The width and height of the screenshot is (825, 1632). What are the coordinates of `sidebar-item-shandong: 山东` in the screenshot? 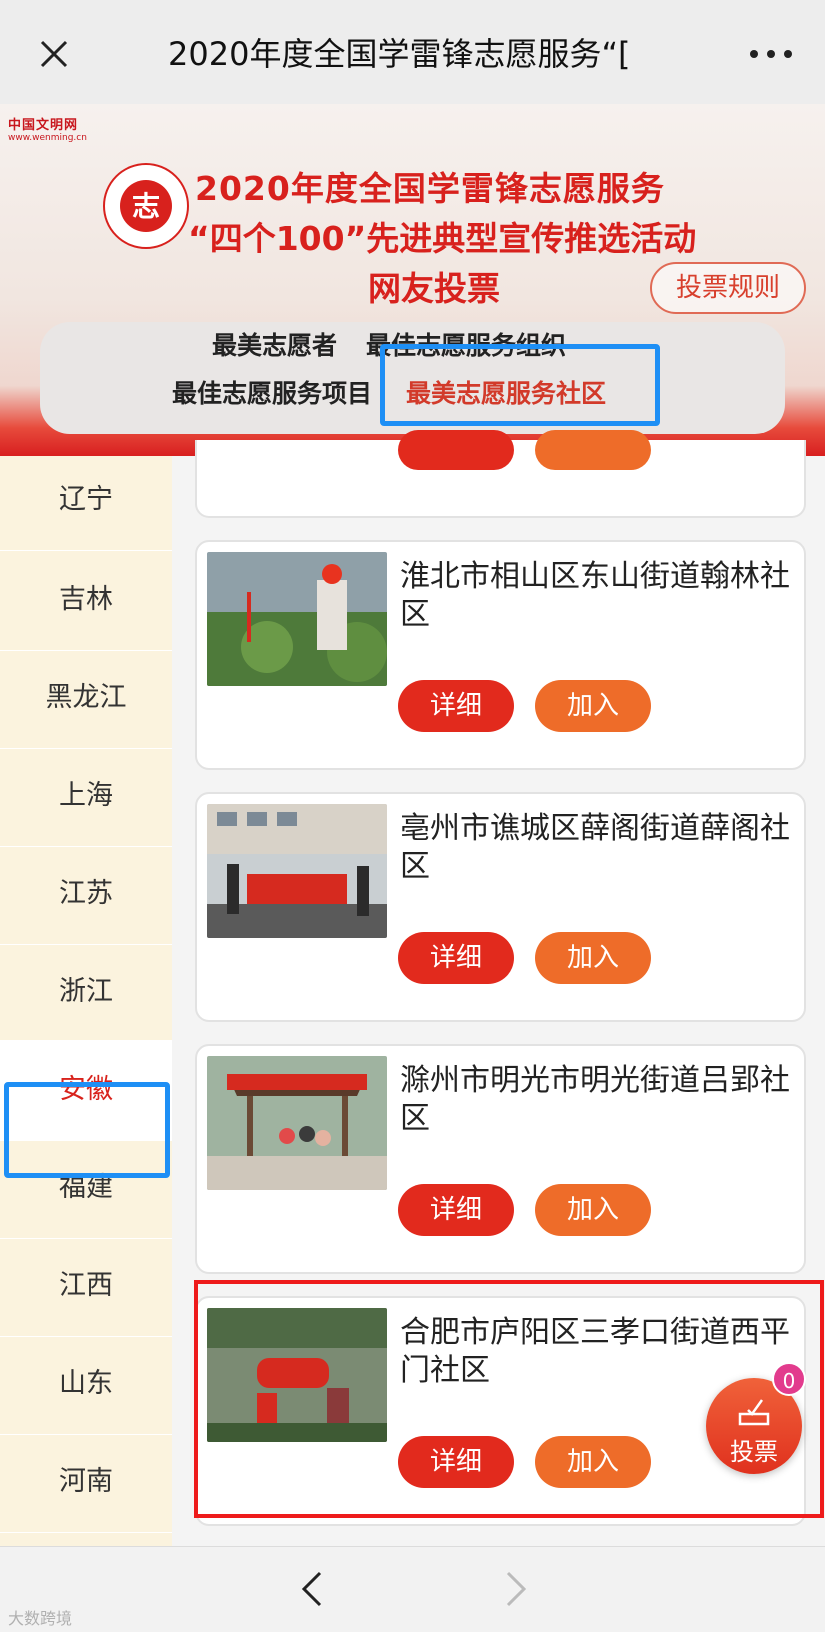 It's located at (86, 1384).